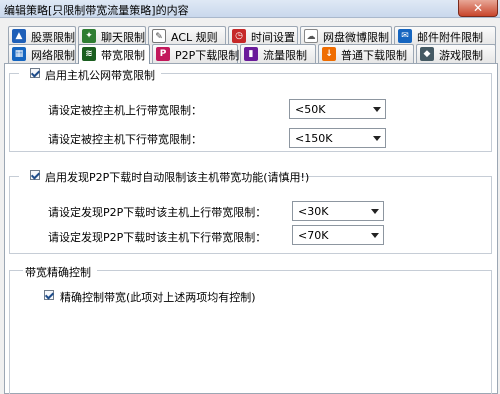  I want to click on tab-acl-rules: ✎ ACL 规则, so click(187, 35).